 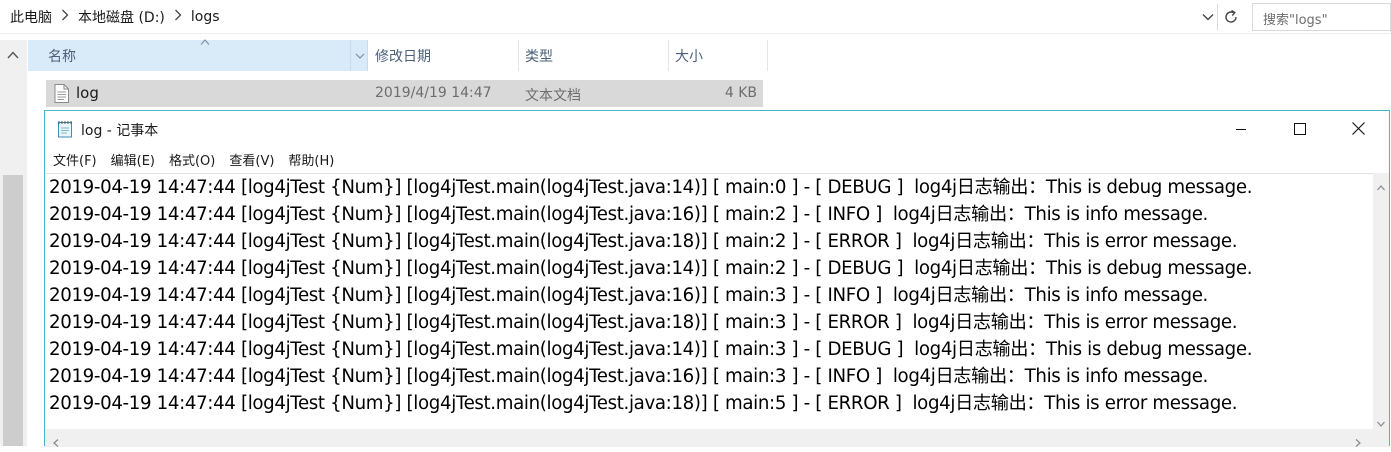 I want to click on column-header-name: 名称, so click(x=198, y=54).